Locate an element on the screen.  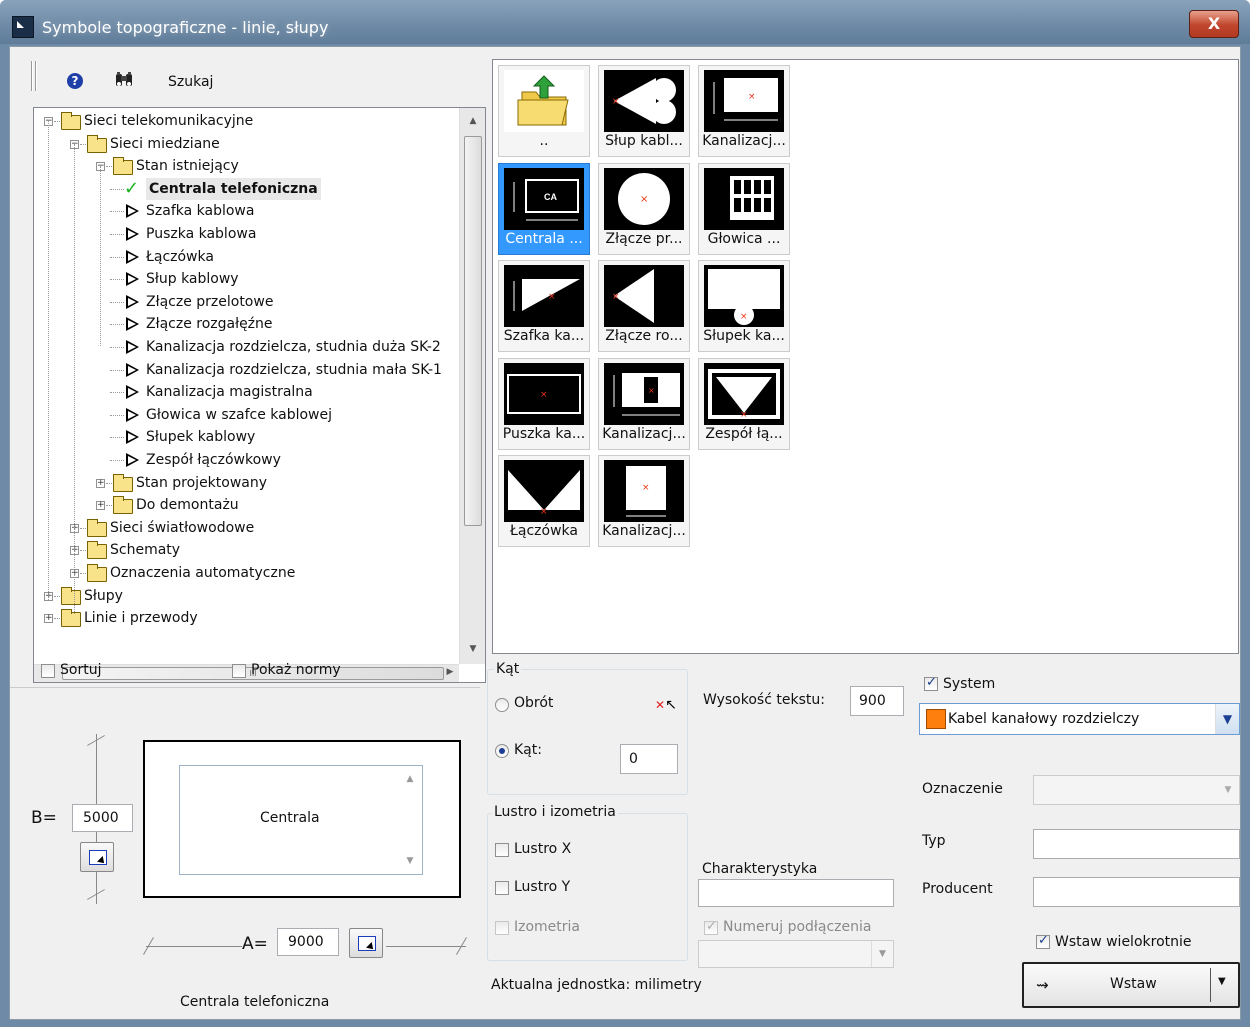
tree-item-sieci-miedziane: − Sieci miedziane is located at coordinates (246, 144).